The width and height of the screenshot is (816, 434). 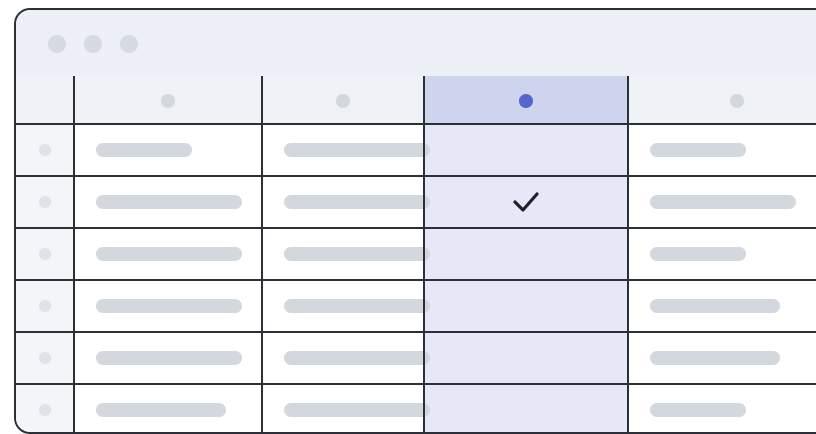 I want to click on cell-placeholder-r4-c1, so click(x=169, y=306).